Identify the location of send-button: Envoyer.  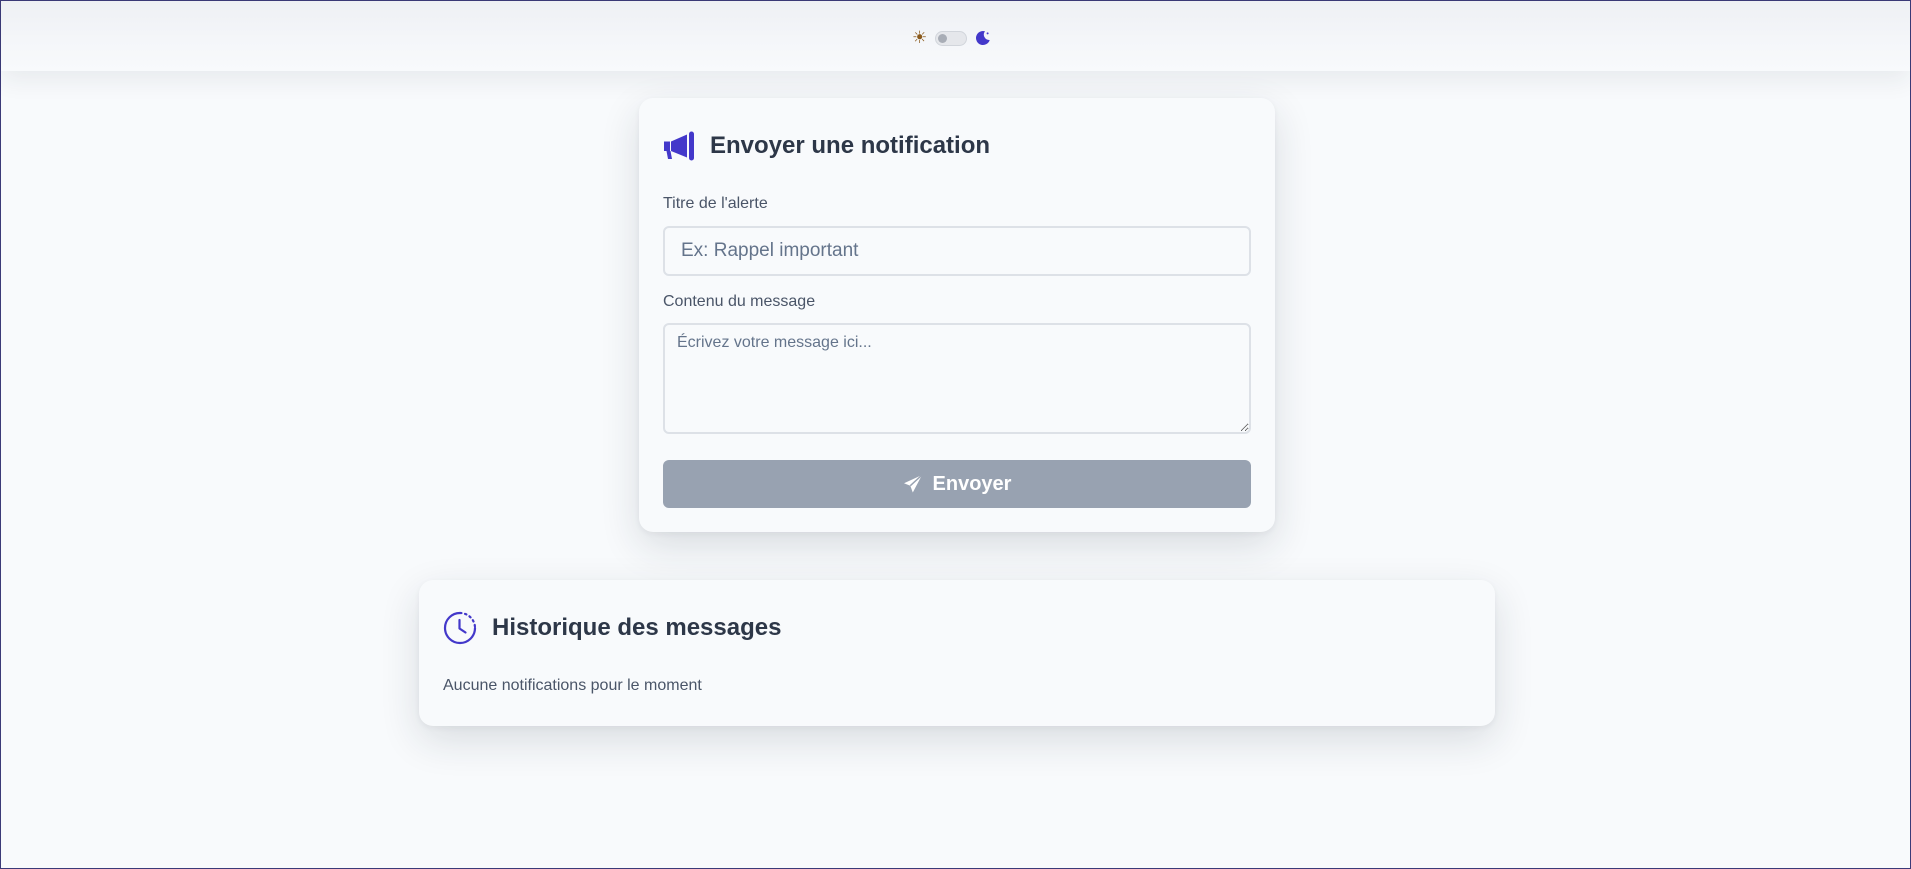
(957, 484).